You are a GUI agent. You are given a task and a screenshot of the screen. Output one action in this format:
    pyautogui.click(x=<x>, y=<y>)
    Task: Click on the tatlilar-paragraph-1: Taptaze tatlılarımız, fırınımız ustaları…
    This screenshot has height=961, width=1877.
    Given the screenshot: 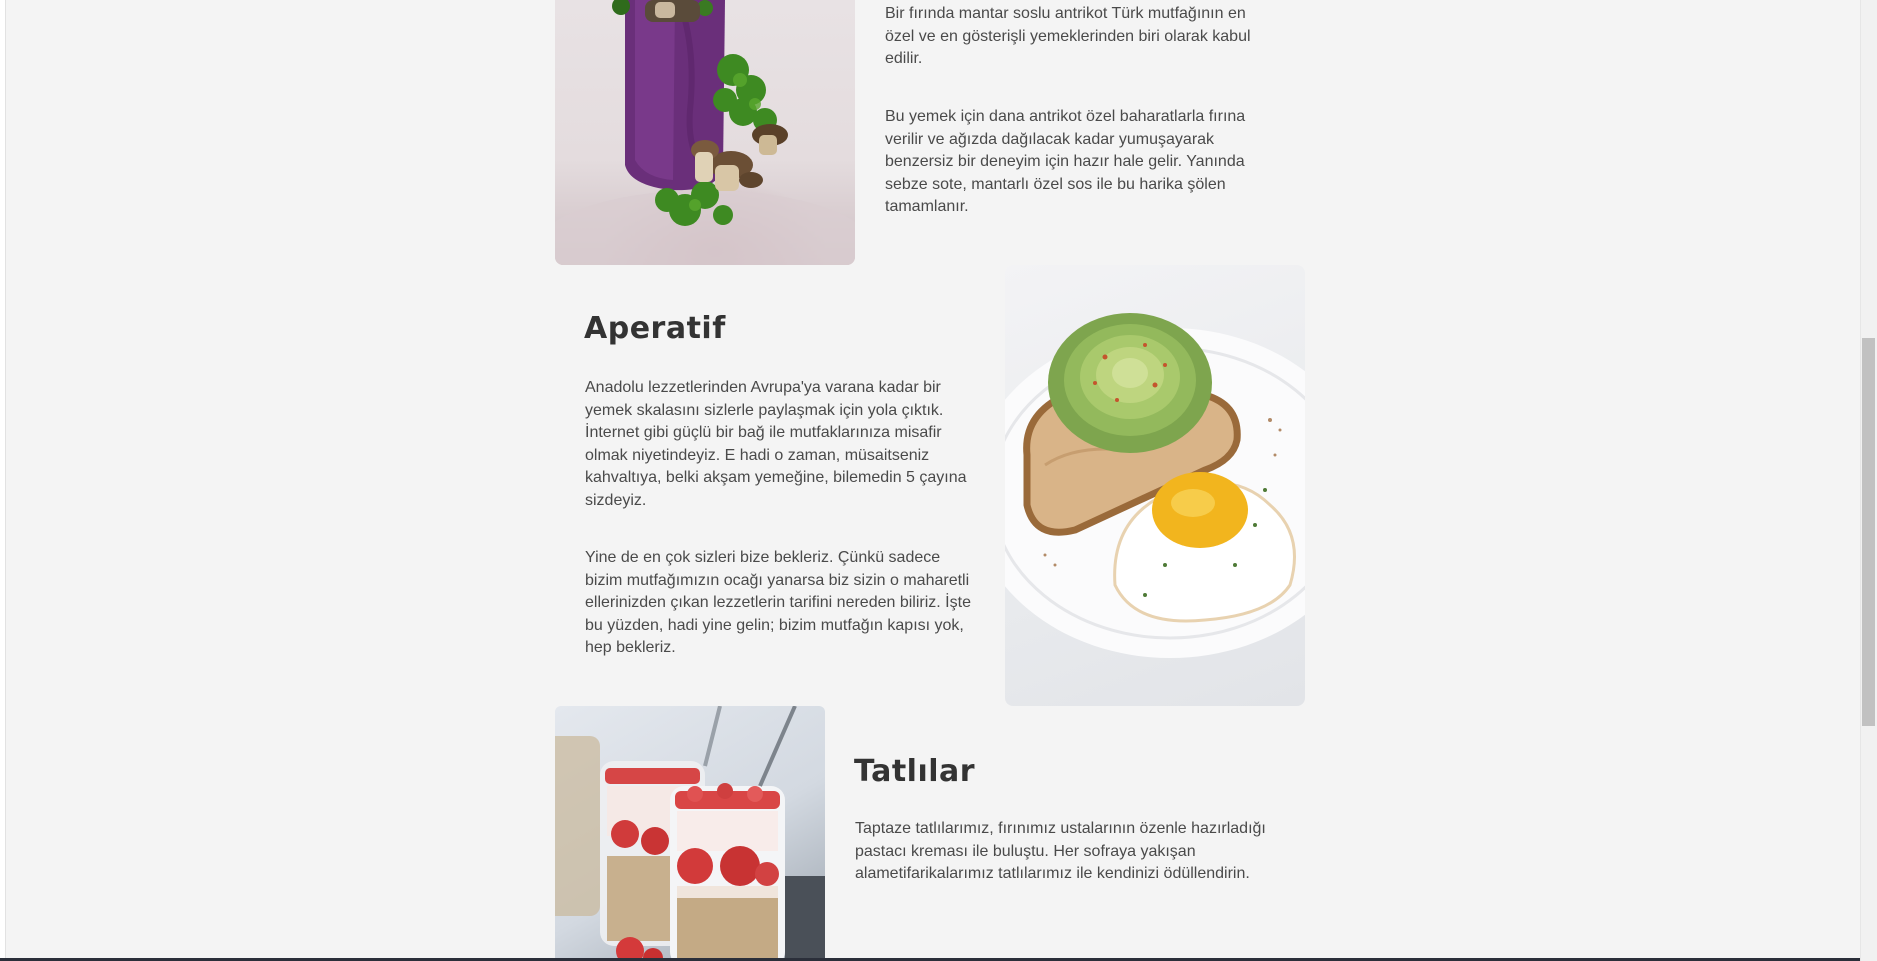 What is the action you would take?
    pyautogui.click(x=1060, y=851)
    